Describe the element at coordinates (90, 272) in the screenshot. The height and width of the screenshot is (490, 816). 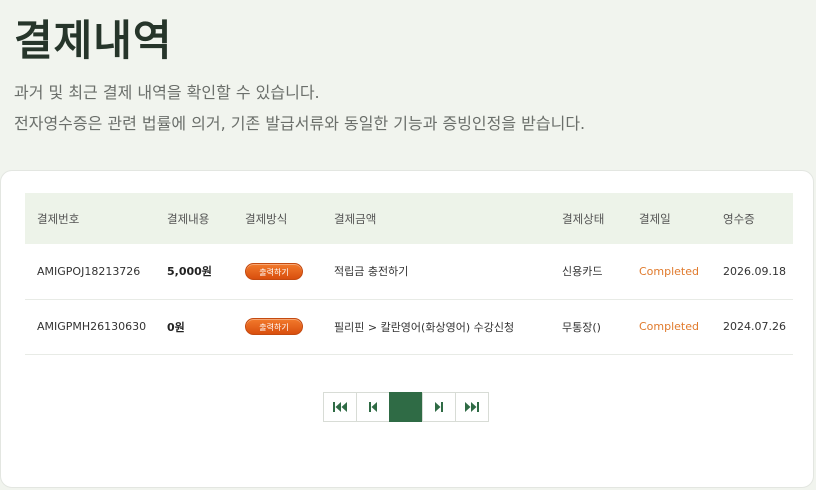
I see `payment-id: AMIGPOJ18213726` at that location.